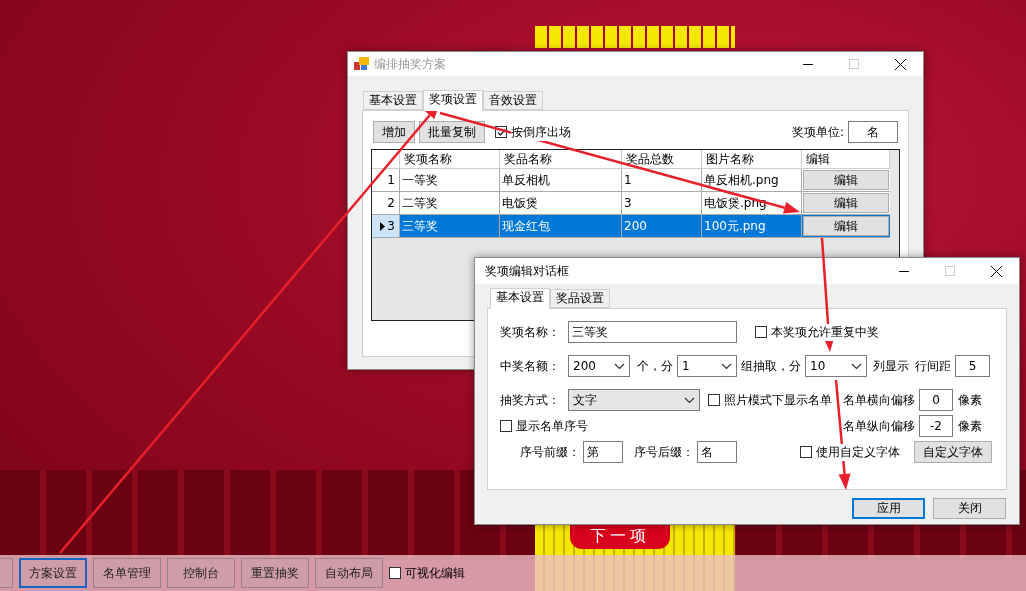  Describe the element at coordinates (127, 573) in the screenshot. I see `toolbar-button: 名单管理` at that location.